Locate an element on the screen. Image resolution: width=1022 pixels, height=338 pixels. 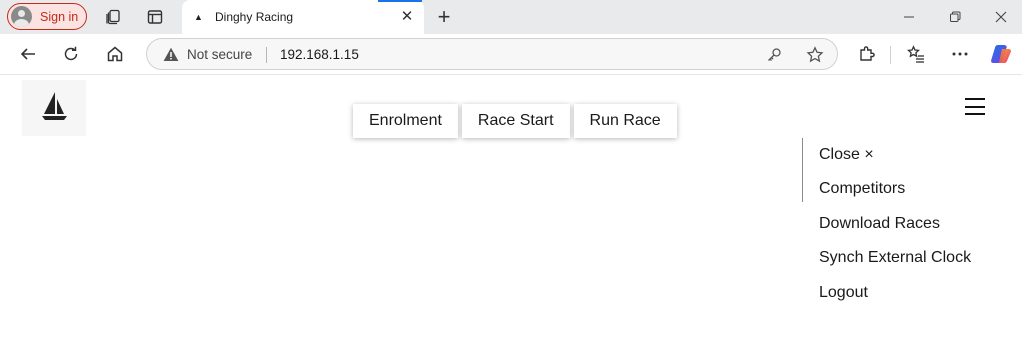
vertical-tabs-icon is located at coordinates (155, 17).